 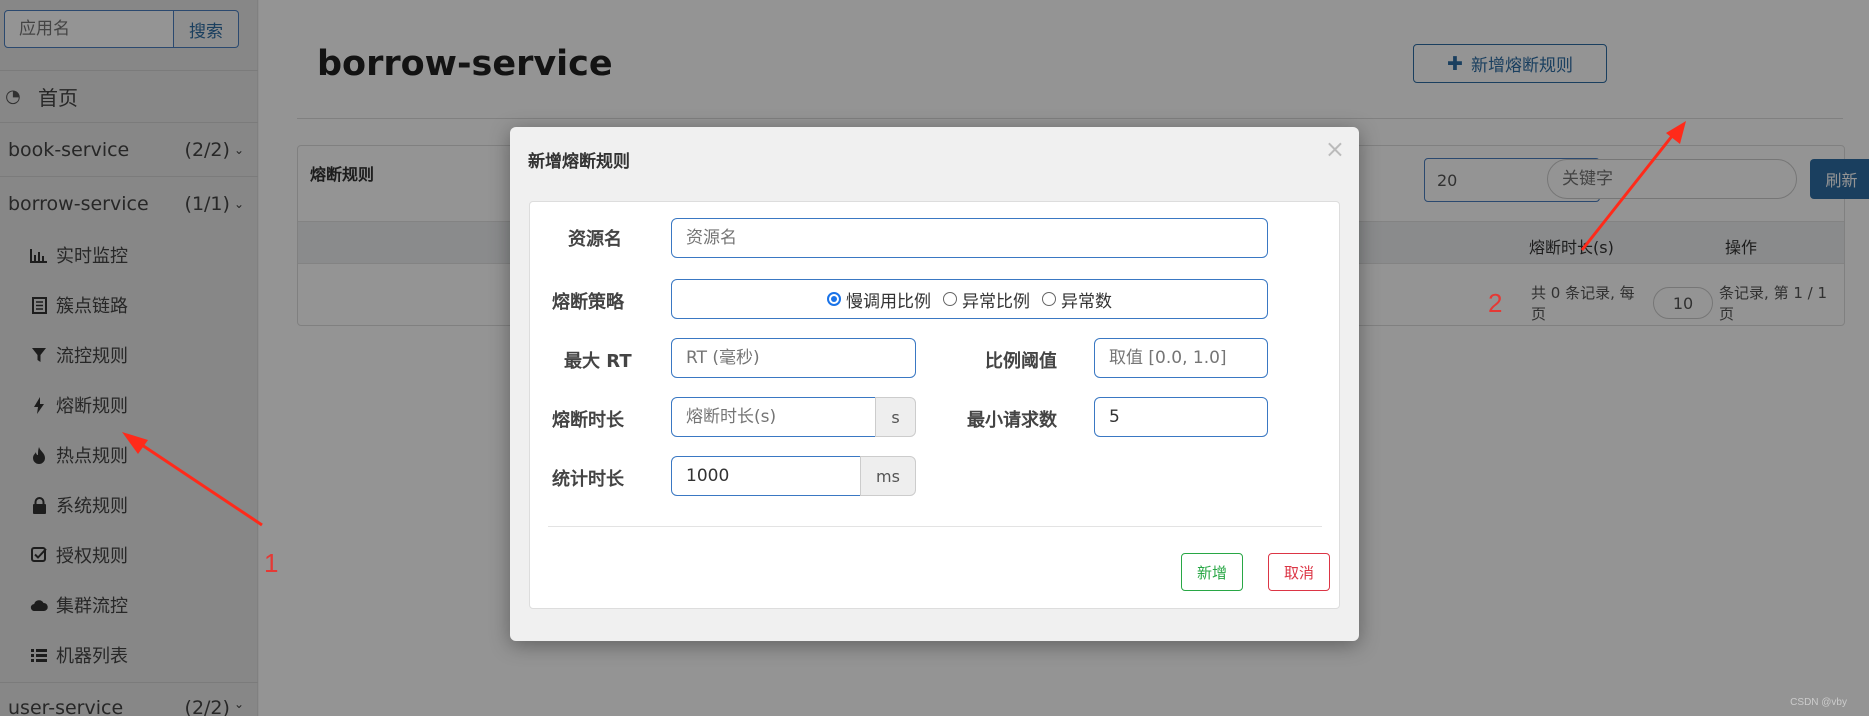 What do you see at coordinates (271, 563) in the screenshot?
I see `annotation-number-1: 1` at bounding box center [271, 563].